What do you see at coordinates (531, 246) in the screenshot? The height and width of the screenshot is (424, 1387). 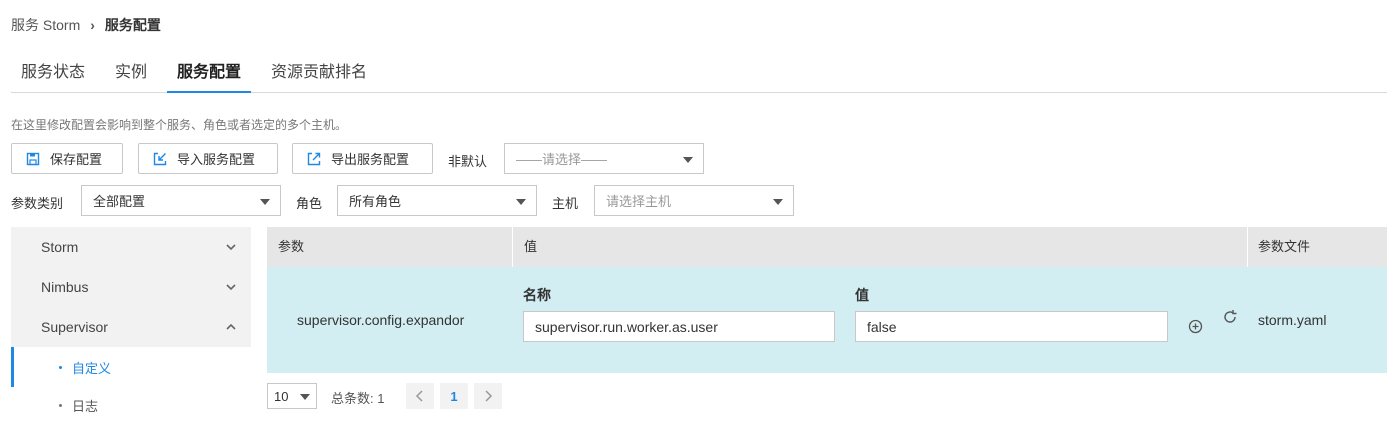 I see `column-header-value: 值` at bounding box center [531, 246].